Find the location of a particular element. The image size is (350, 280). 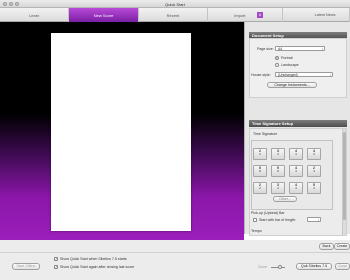

time-signature-2-2: 22 is located at coordinates (260, 154).